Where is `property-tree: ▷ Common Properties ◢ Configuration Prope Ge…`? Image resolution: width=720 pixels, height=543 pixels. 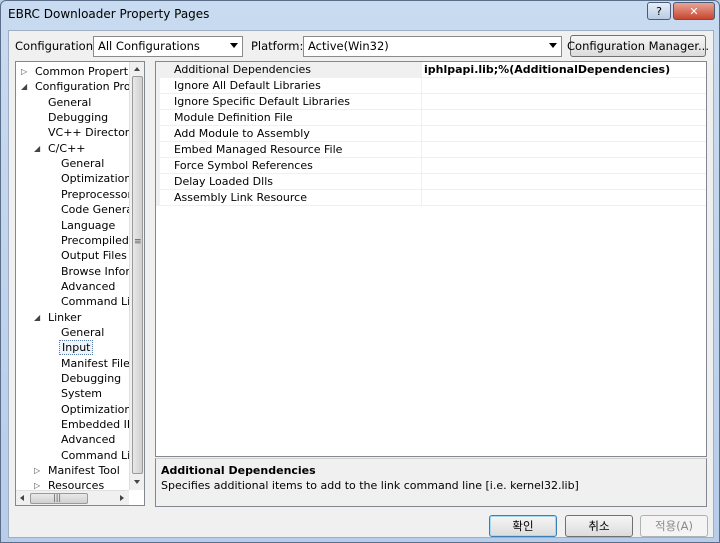
property-tree: ▷ Common Properties ◢ Configuration Prope Ge… is located at coordinates (80, 283).